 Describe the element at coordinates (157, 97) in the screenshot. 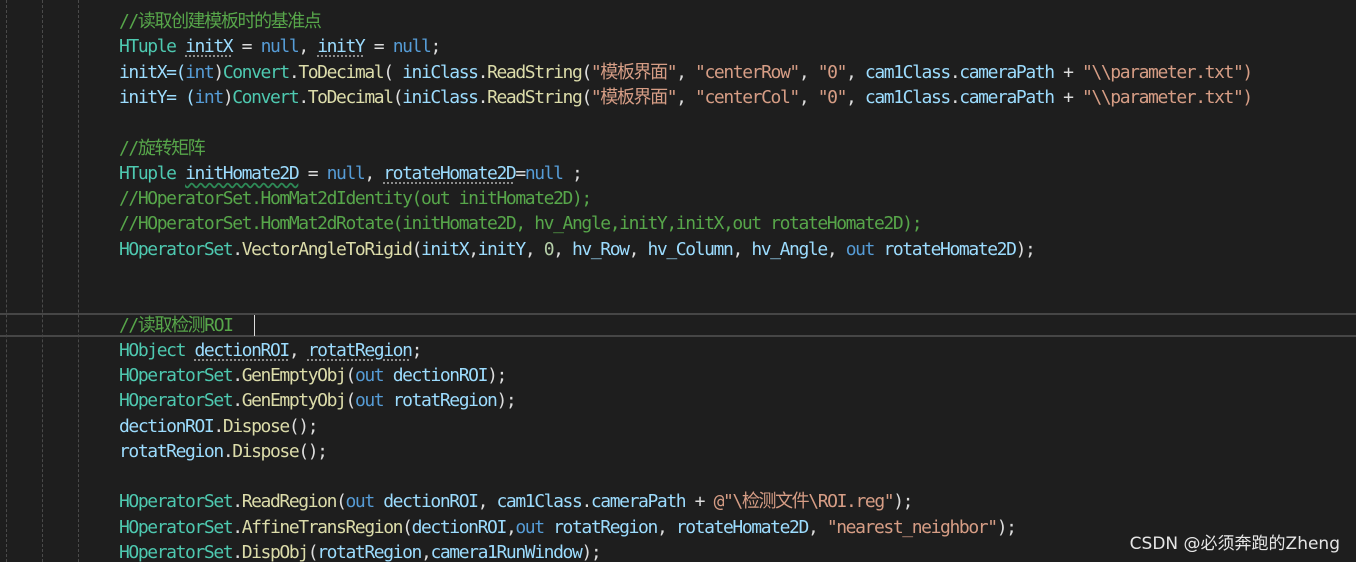

I see `assignment: initY= (` at that location.